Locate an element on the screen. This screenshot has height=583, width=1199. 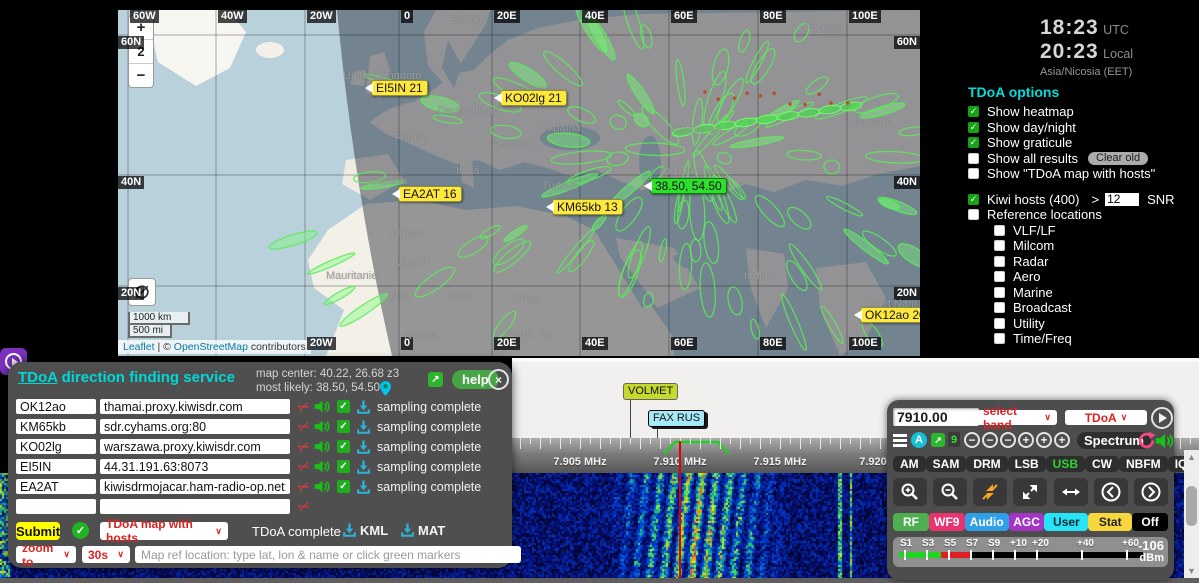
wf-zoom-out-button is located at coordinates (950, 492).